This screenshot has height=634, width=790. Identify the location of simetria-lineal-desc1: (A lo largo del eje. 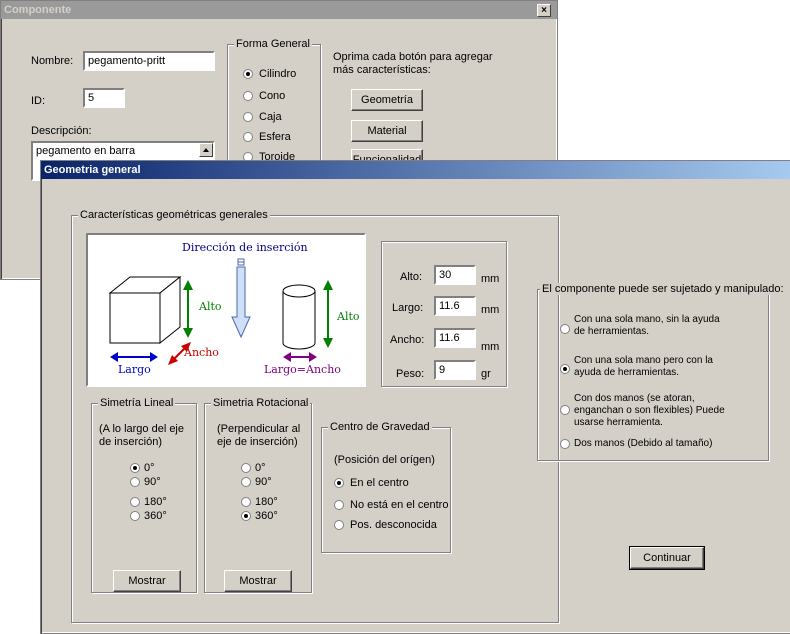
(141, 429).